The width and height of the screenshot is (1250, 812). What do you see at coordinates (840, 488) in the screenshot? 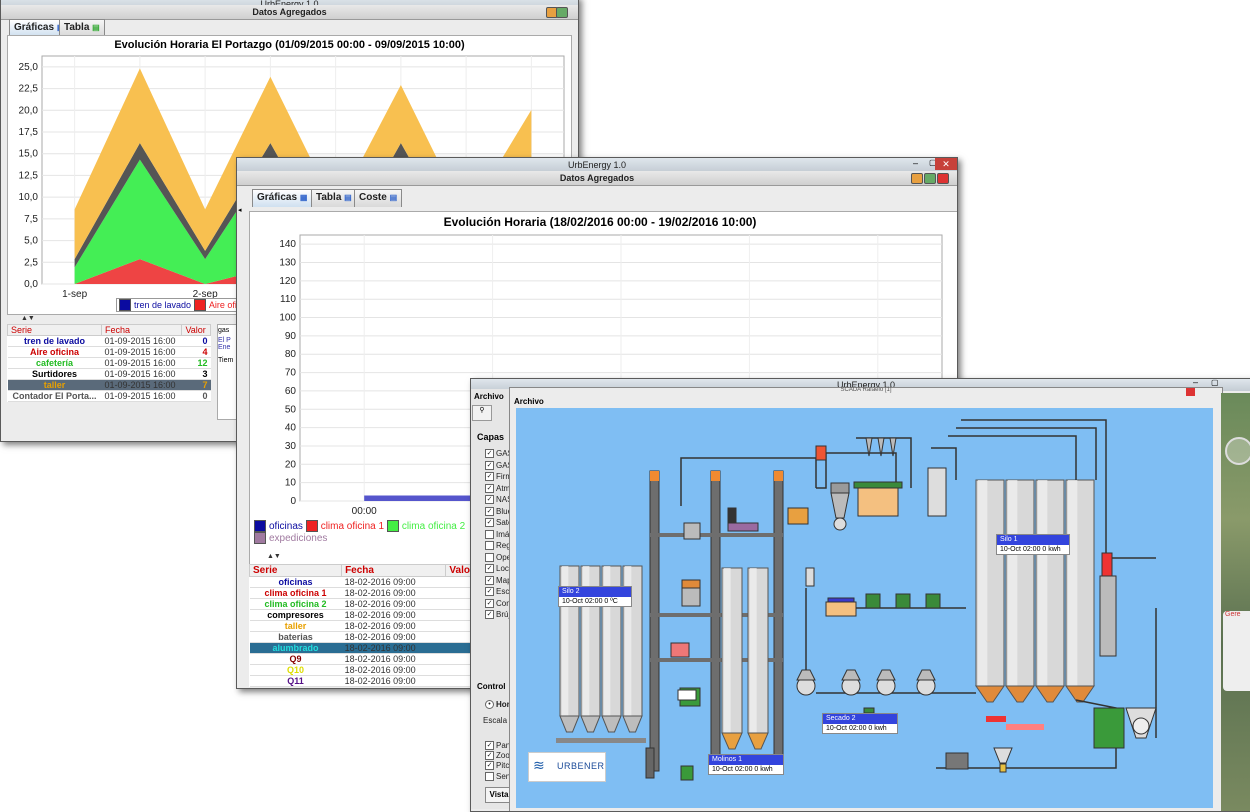
I see `cyclone-top` at bounding box center [840, 488].